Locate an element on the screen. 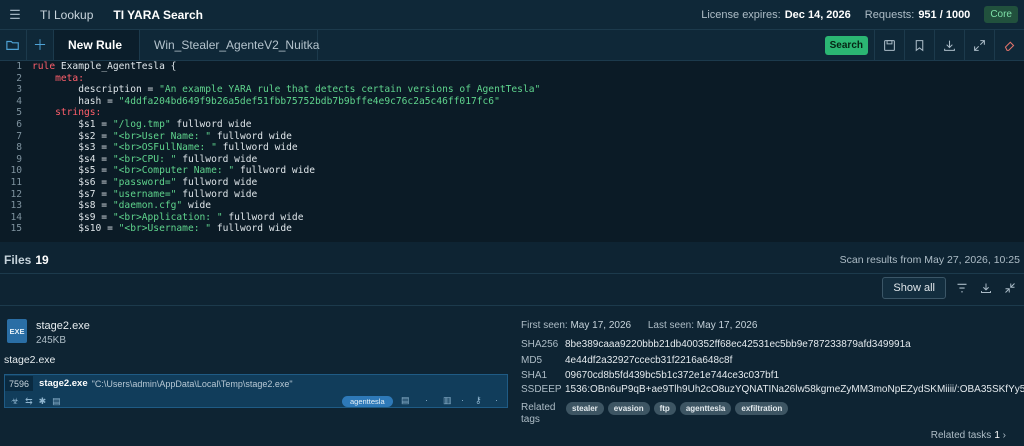 This screenshot has width=1024, height=446. file-name: stage2.exe is located at coordinates (63, 326).